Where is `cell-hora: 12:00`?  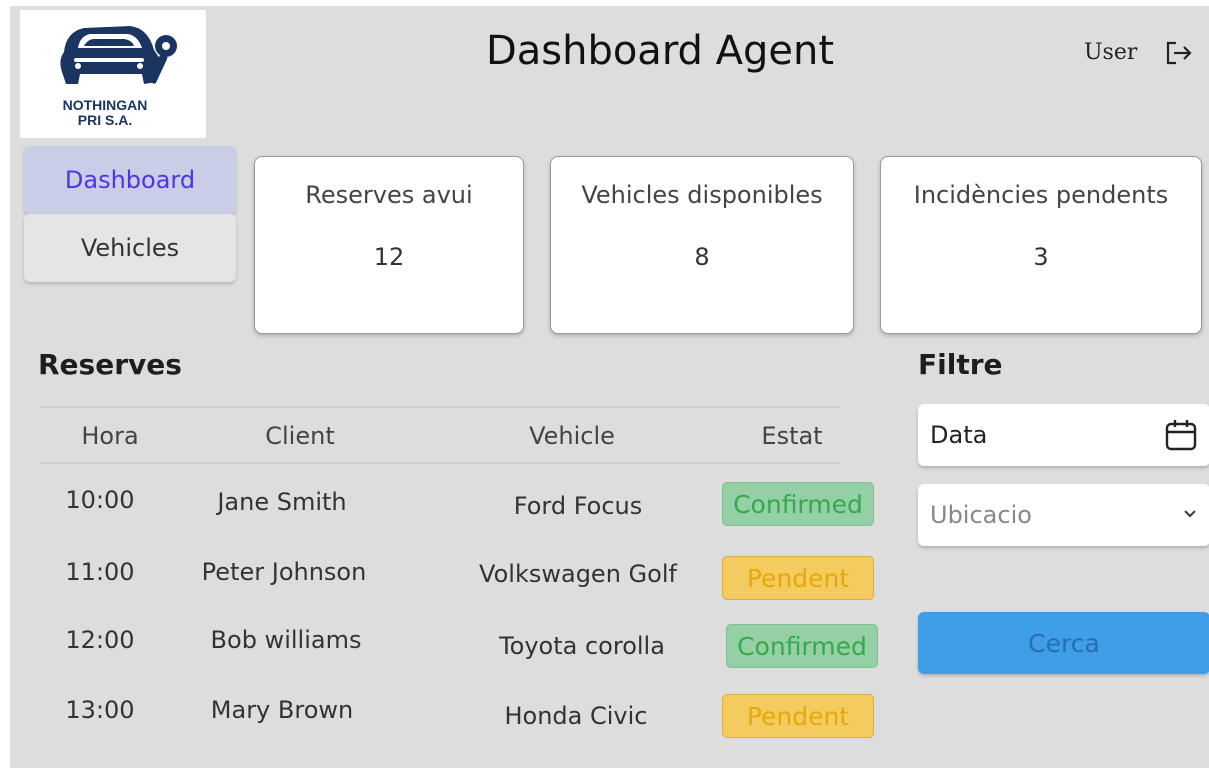
cell-hora: 12:00 is located at coordinates (100, 640).